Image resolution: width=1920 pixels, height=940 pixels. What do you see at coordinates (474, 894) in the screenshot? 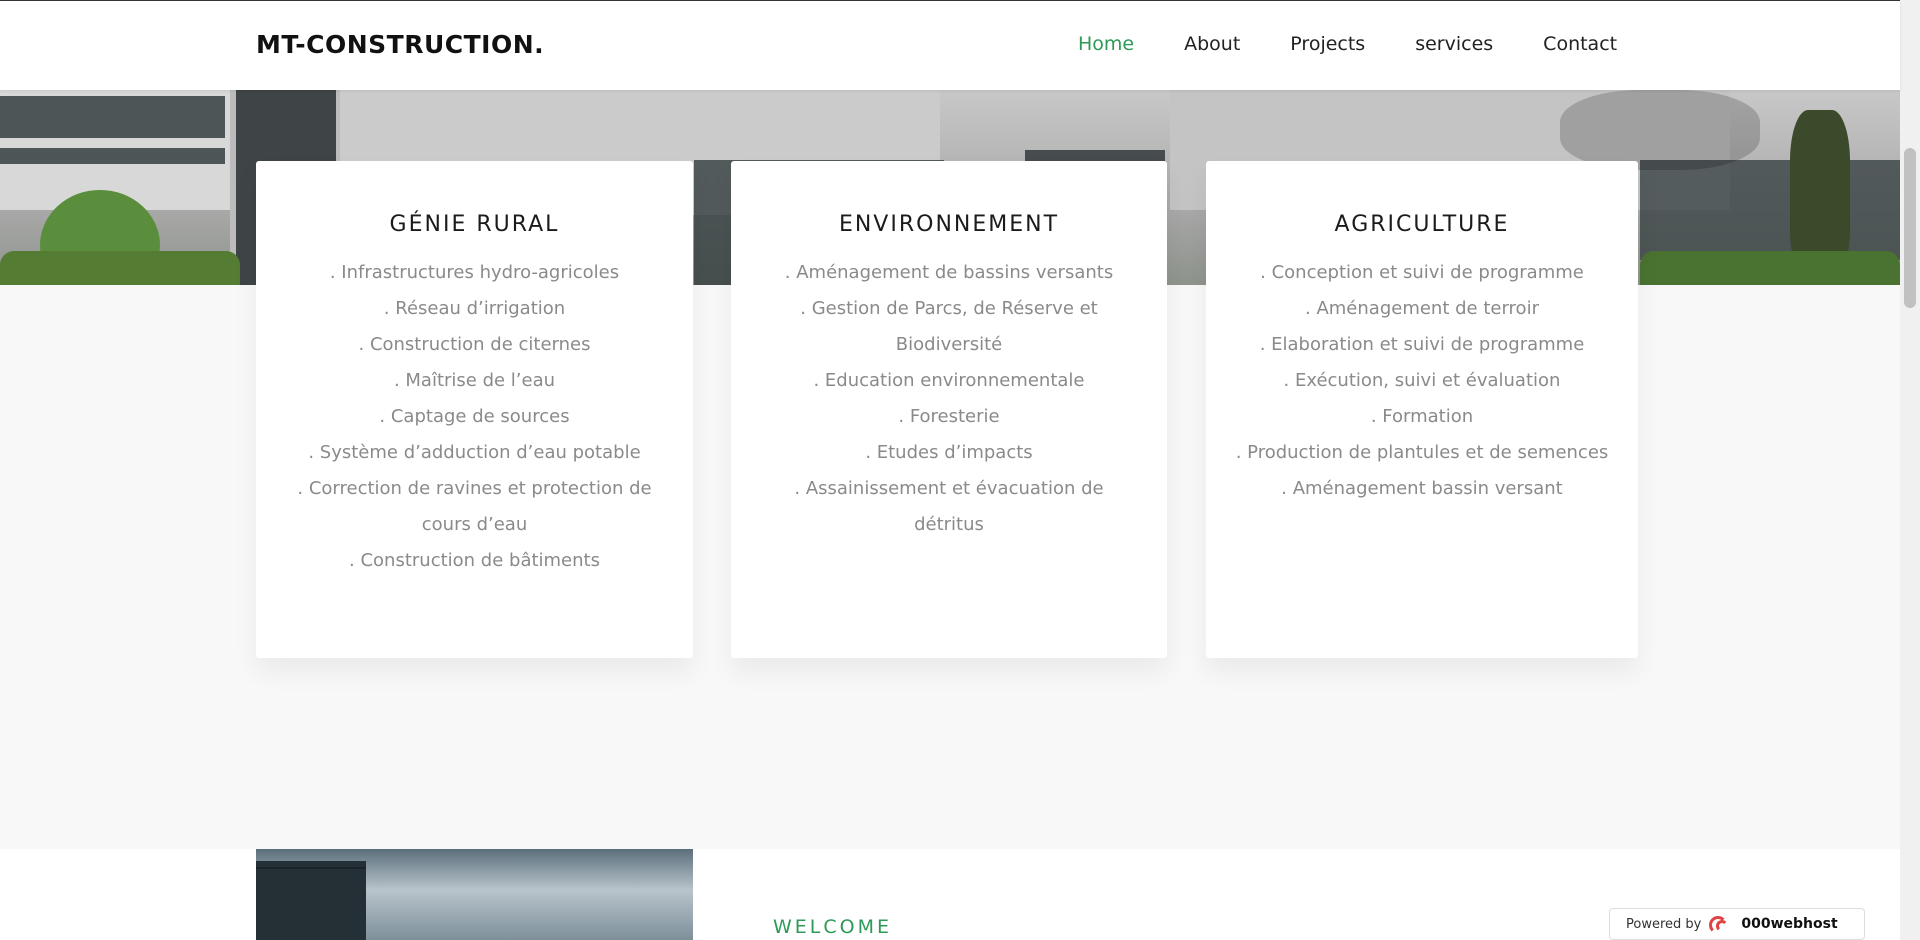
I see `welcome-image` at bounding box center [474, 894].